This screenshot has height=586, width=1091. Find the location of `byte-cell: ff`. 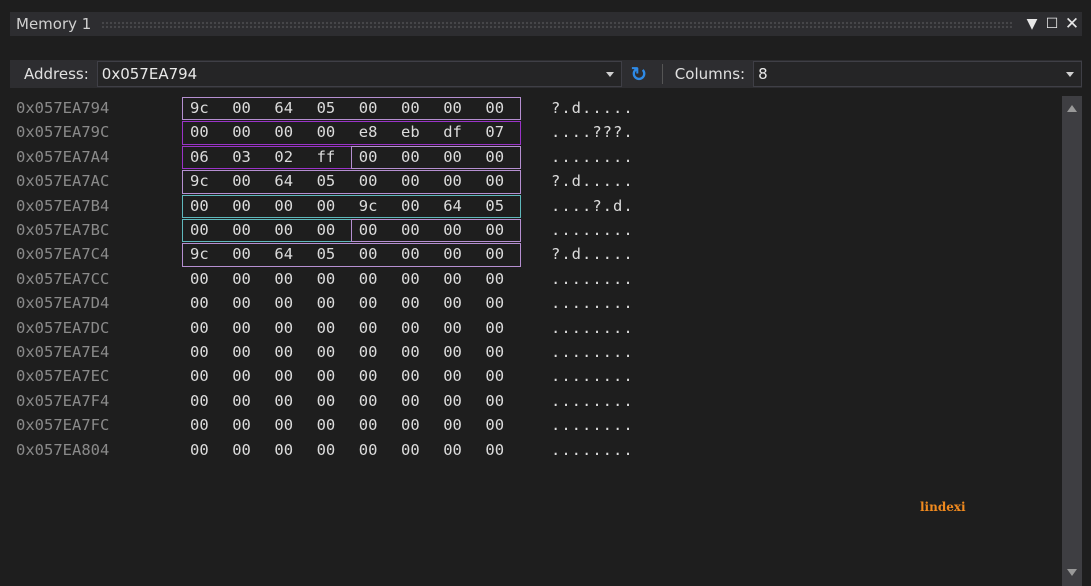

byte-cell: ff is located at coordinates (326, 157).